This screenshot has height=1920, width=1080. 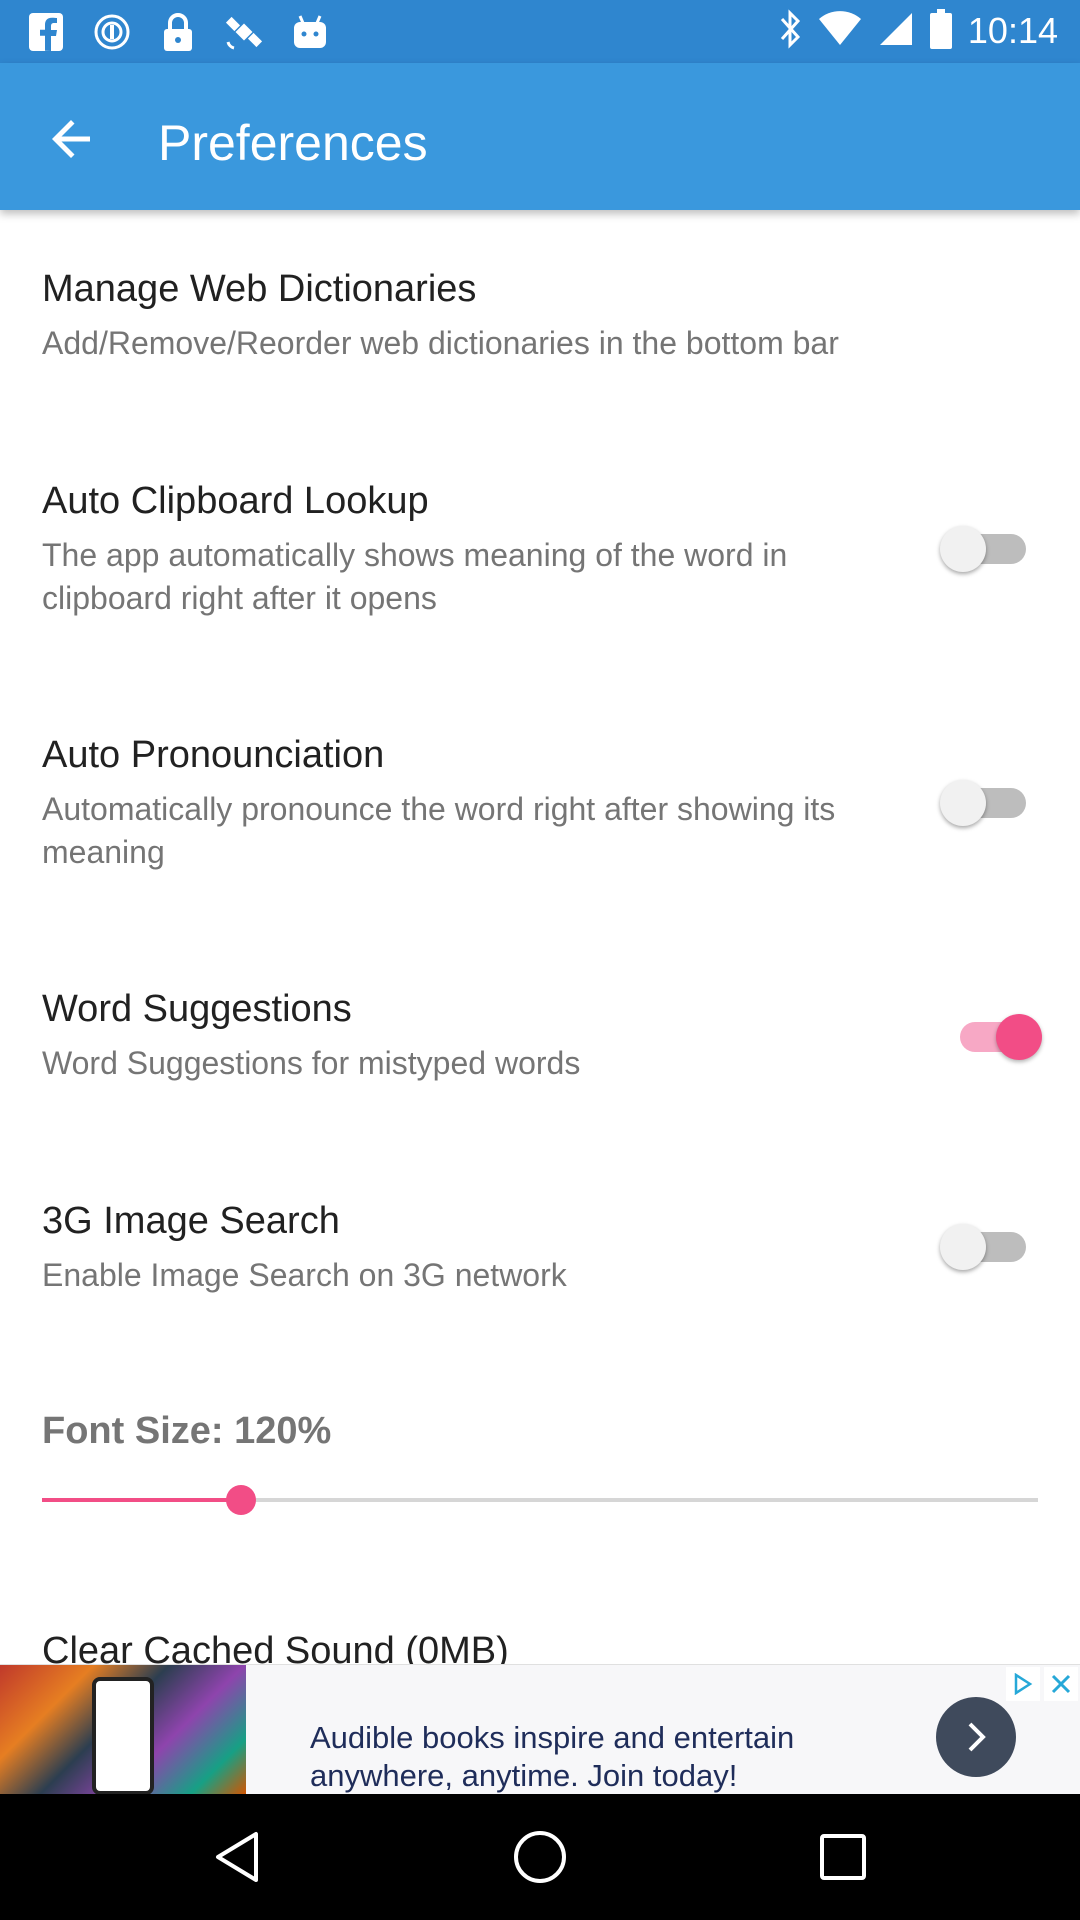 I want to click on pref-title: Auto Pronounciation, so click(x=213, y=755).